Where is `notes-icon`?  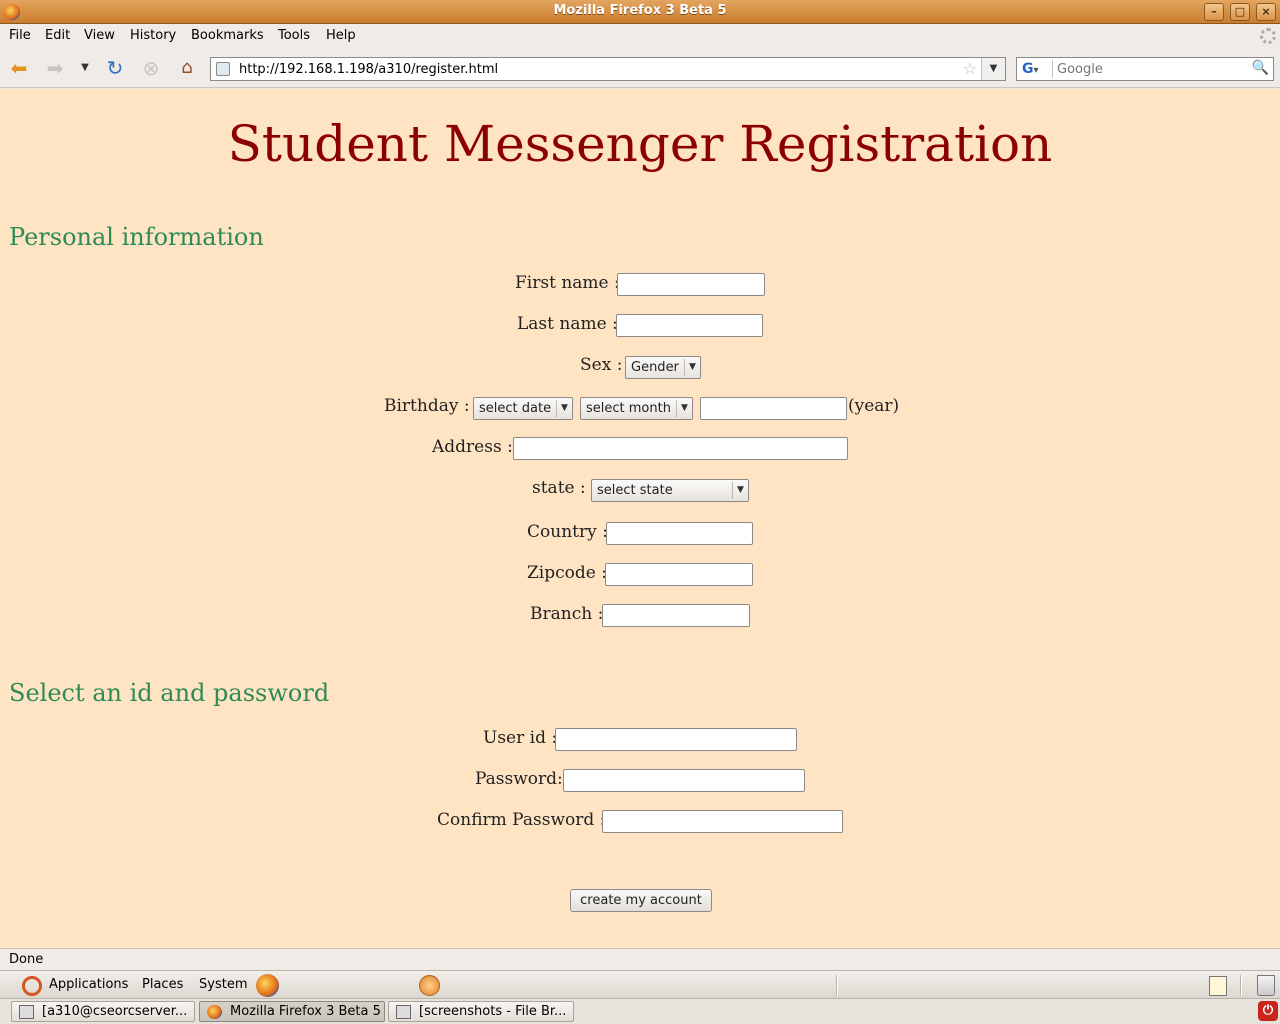 notes-icon is located at coordinates (1218, 986).